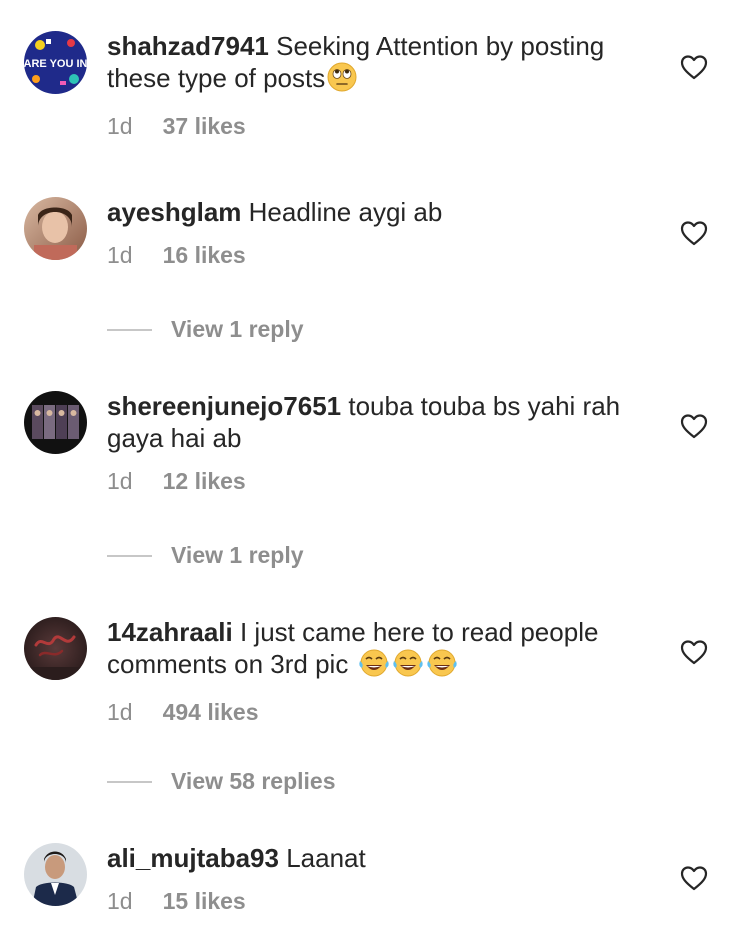  Describe the element at coordinates (204, 126) in the screenshot. I see `comment-likes: 37 likes` at that location.